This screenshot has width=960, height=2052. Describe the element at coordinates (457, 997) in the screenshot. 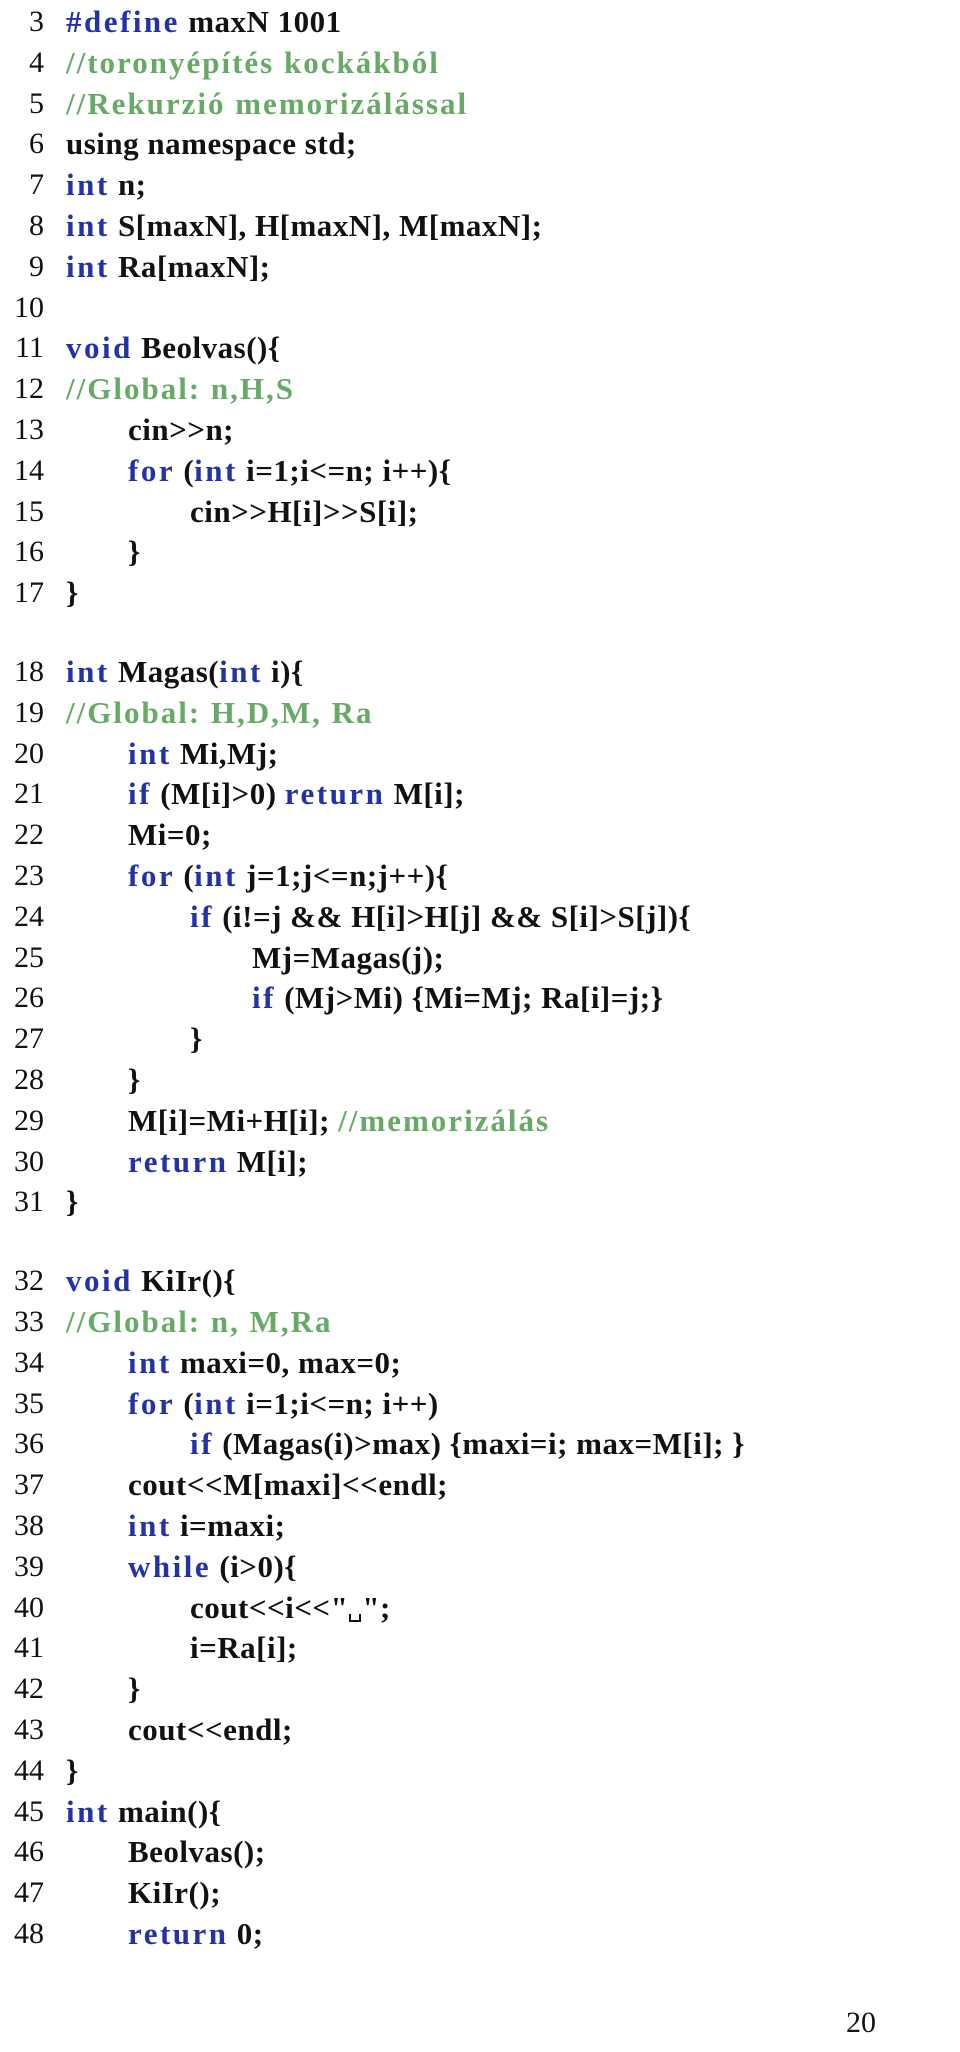

I see `code-text: if (Mj>Mi) {Mi=Mj; Ra[i]=j;}` at that location.